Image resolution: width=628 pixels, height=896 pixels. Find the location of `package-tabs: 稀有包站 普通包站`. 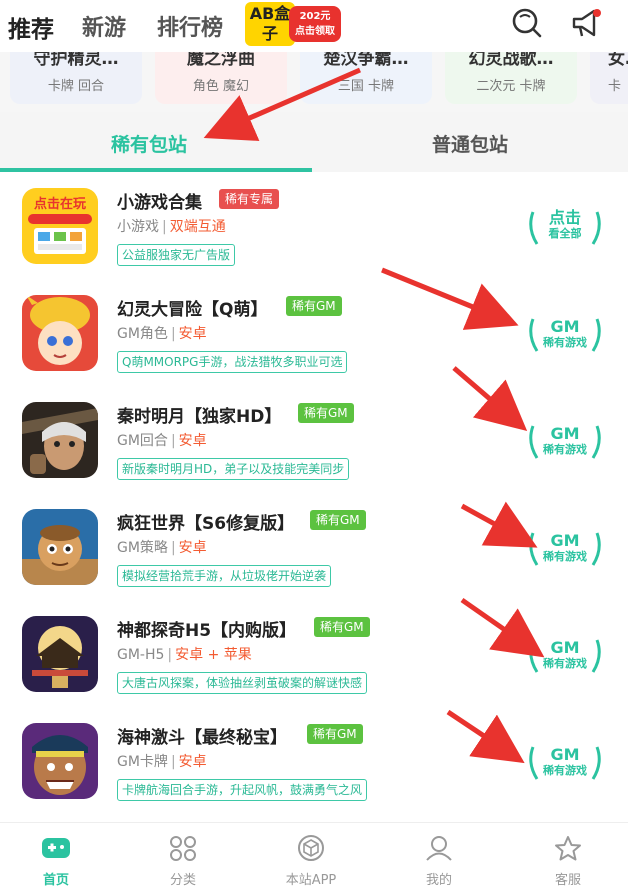

package-tabs: 稀有包站 普通包站 is located at coordinates (314, 142).